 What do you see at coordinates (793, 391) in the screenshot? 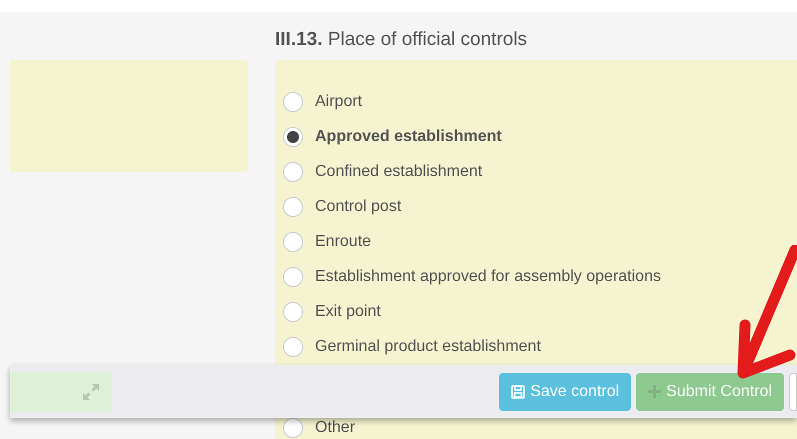
I see `cut-off-button` at bounding box center [793, 391].